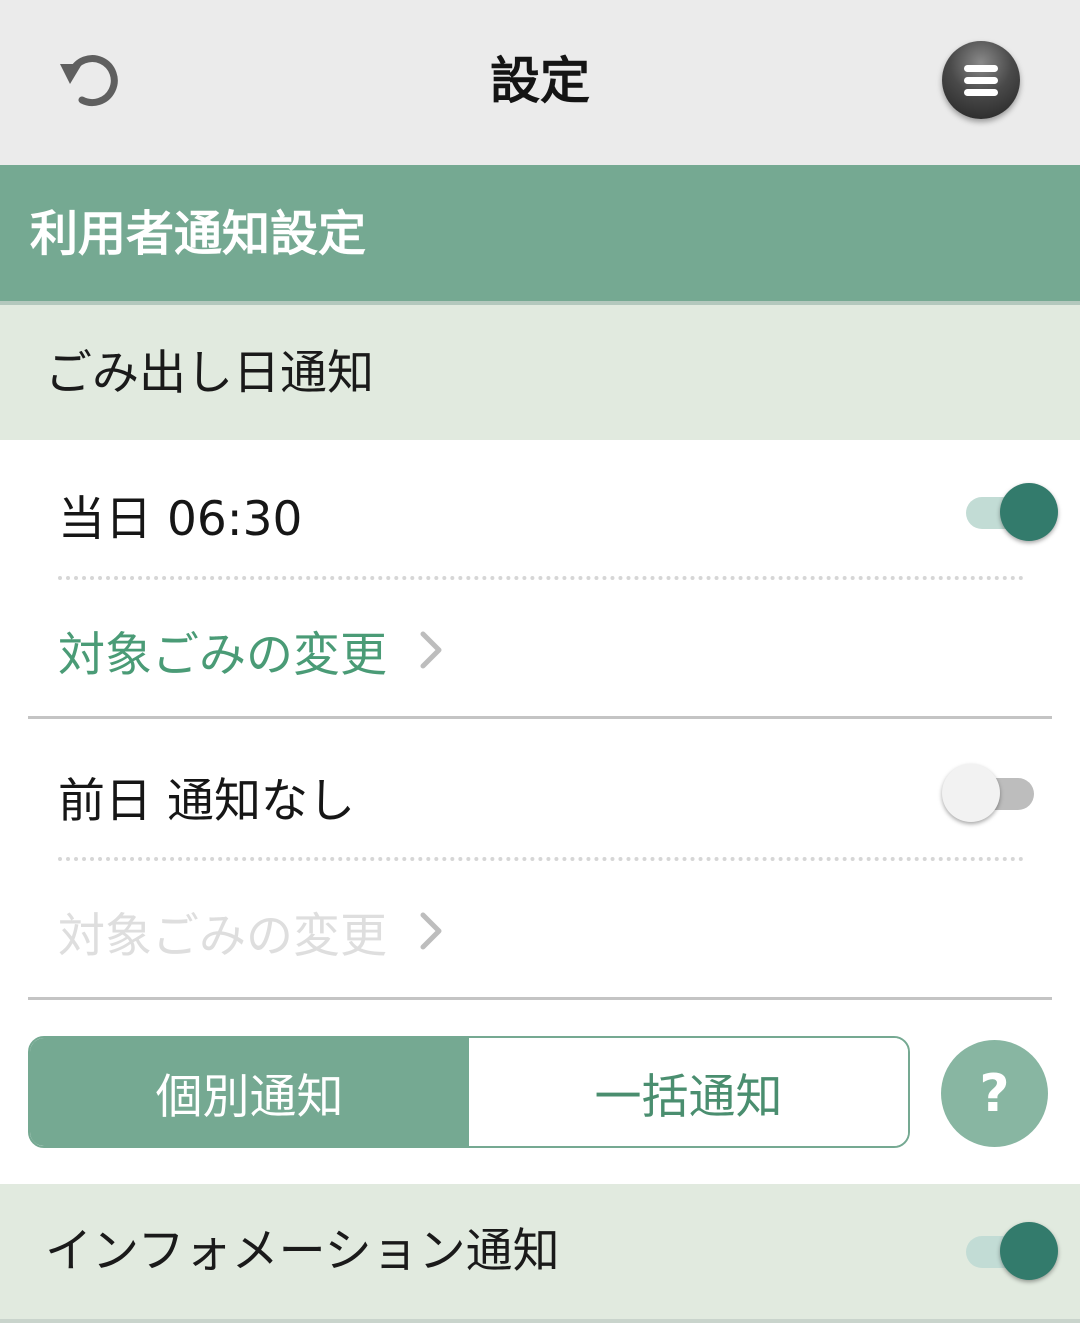  I want to click on same-day-change-target-link: 対象ごみの変更, so click(250, 650).